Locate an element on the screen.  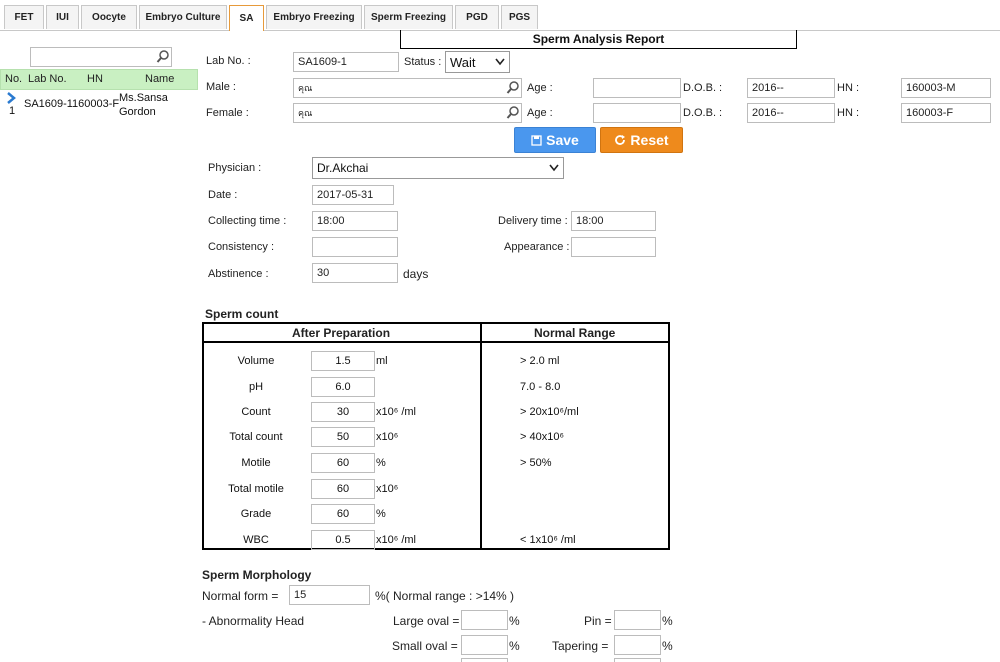
status-value: Wait is located at coordinates (463, 62).